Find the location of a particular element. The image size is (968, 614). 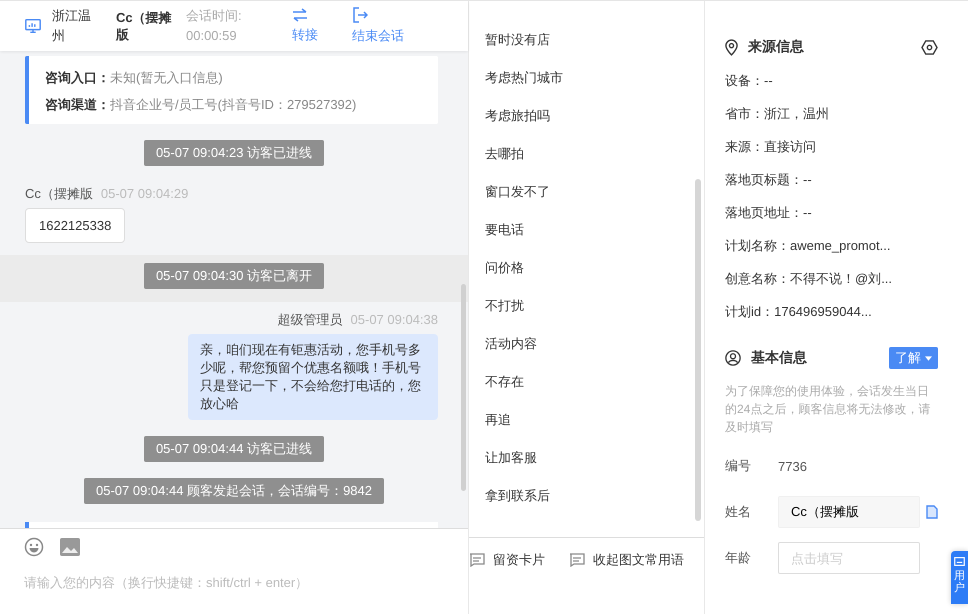

hexagon-settings-icon is located at coordinates (929, 47).